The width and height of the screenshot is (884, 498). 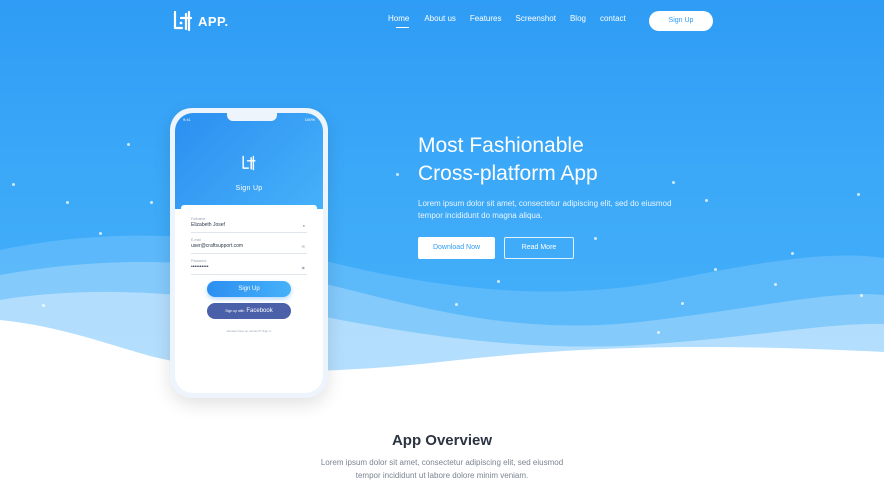 What do you see at coordinates (539, 248) in the screenshot?
I see `read-more-button: Read More` at bounding box center [539, 248].